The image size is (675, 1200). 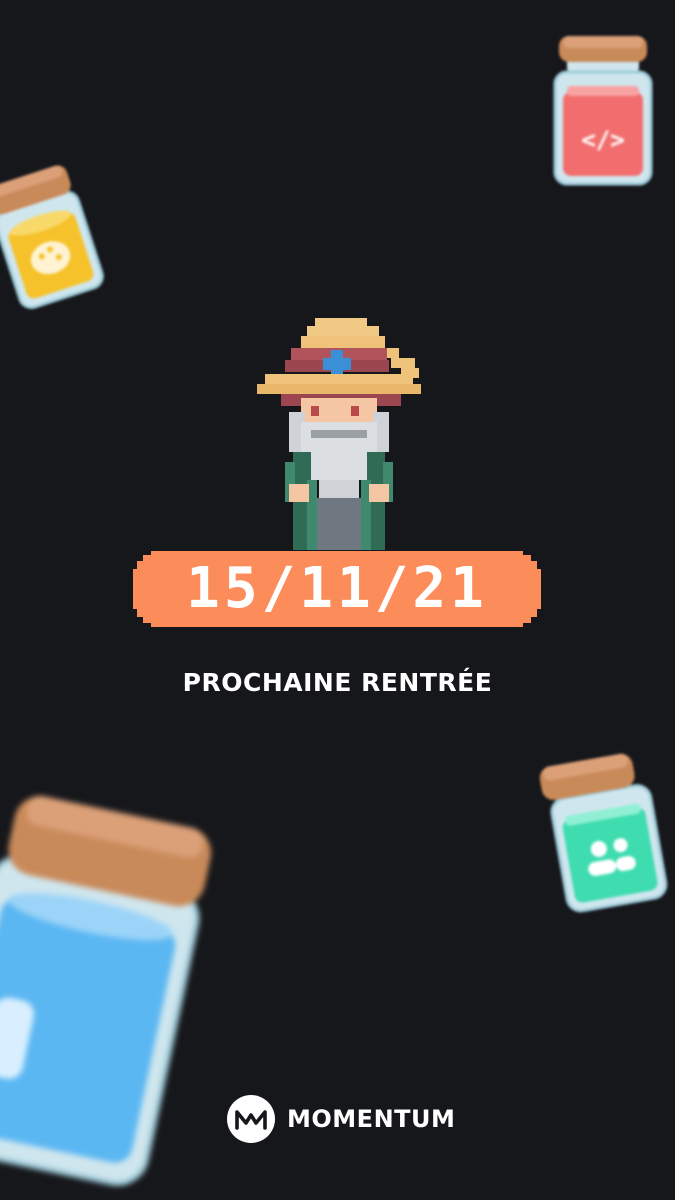 I want to click on brand-lockup: MOMENTUM, so click(x=341, y=1119).